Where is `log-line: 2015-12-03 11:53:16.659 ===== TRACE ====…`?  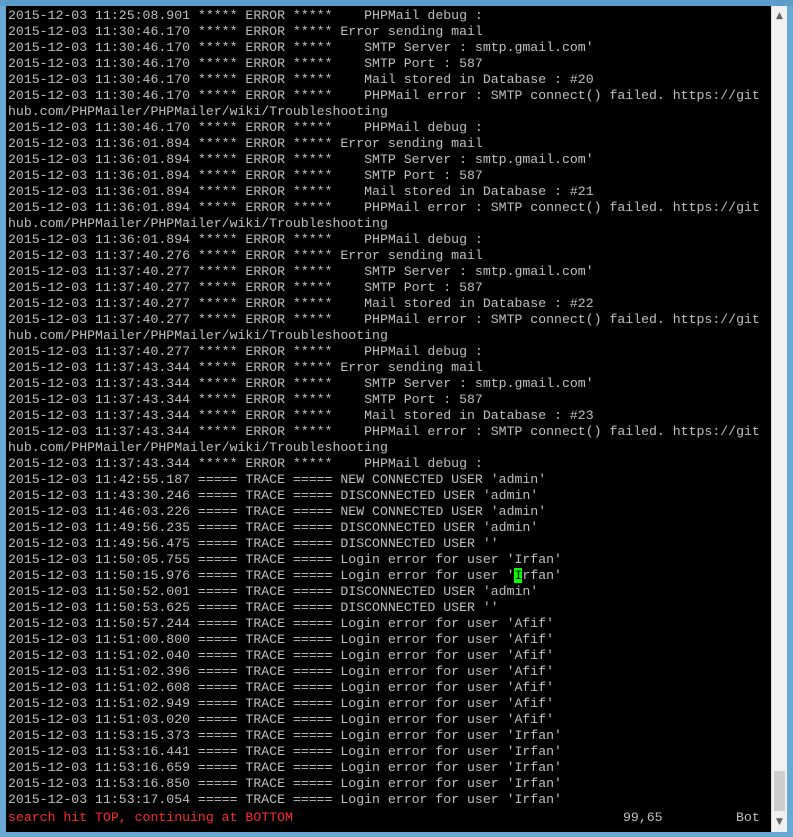
log-line: 2015-12-03 11:53:16.659 ===== TRACE ====… is located at coordinates (285, 767).